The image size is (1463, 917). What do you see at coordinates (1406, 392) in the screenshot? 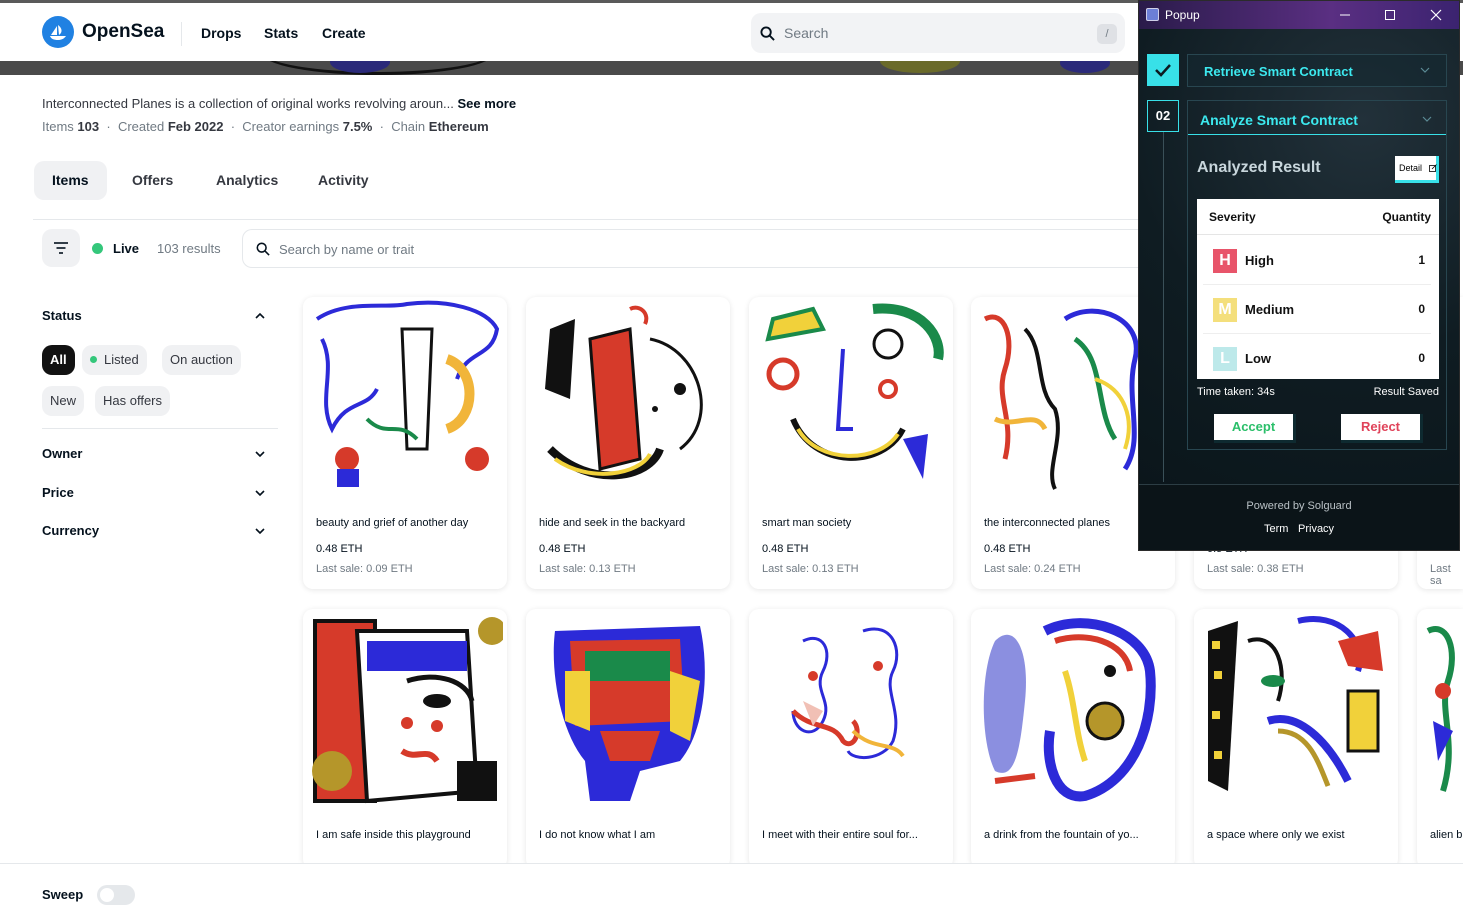
I see `result-saved-text: Result Saved` at bounding box center [1406, 392].